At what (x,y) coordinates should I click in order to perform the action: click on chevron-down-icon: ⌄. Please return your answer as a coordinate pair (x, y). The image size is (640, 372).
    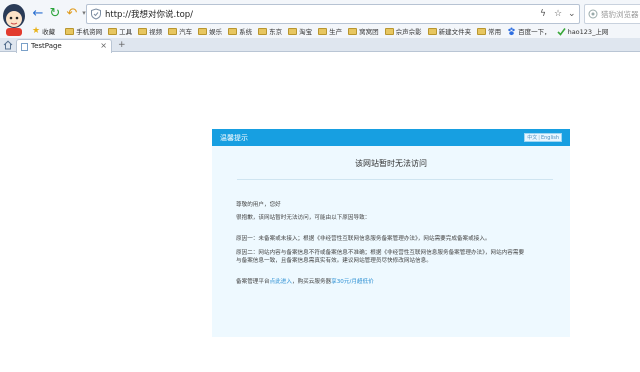
    Looking at the image, I should click on (572, 14).